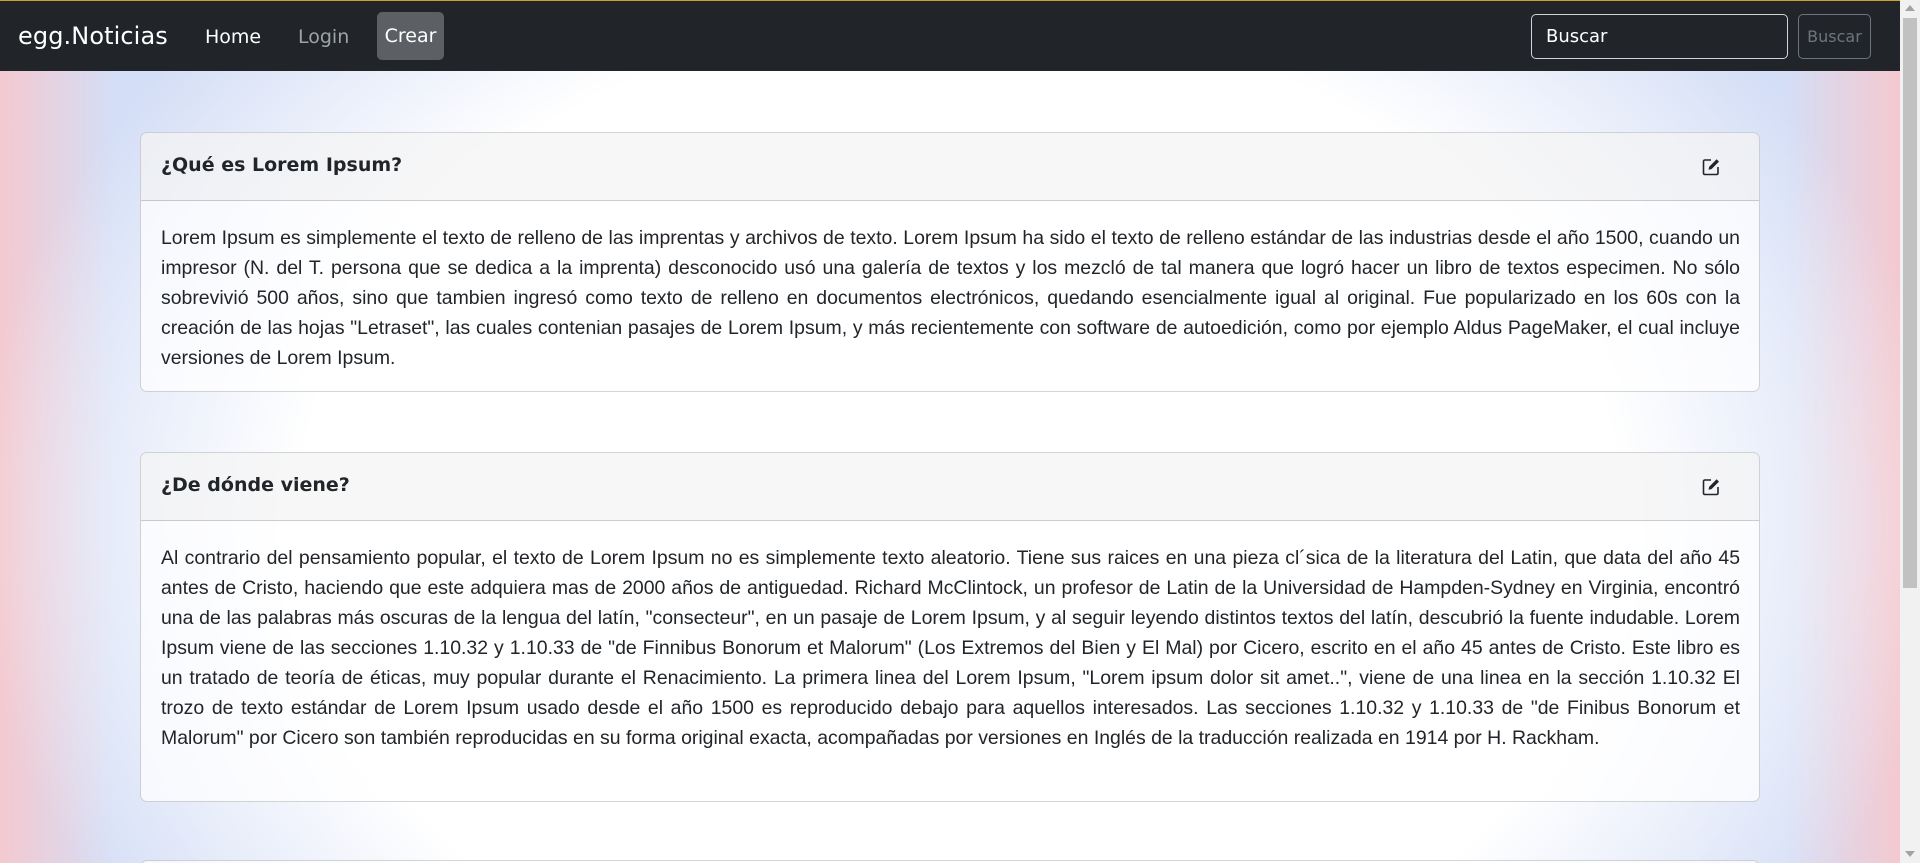  Describe the element at coordinates (1910, 303) in the screenshot. I see `scrollbar-thumb` at that location.